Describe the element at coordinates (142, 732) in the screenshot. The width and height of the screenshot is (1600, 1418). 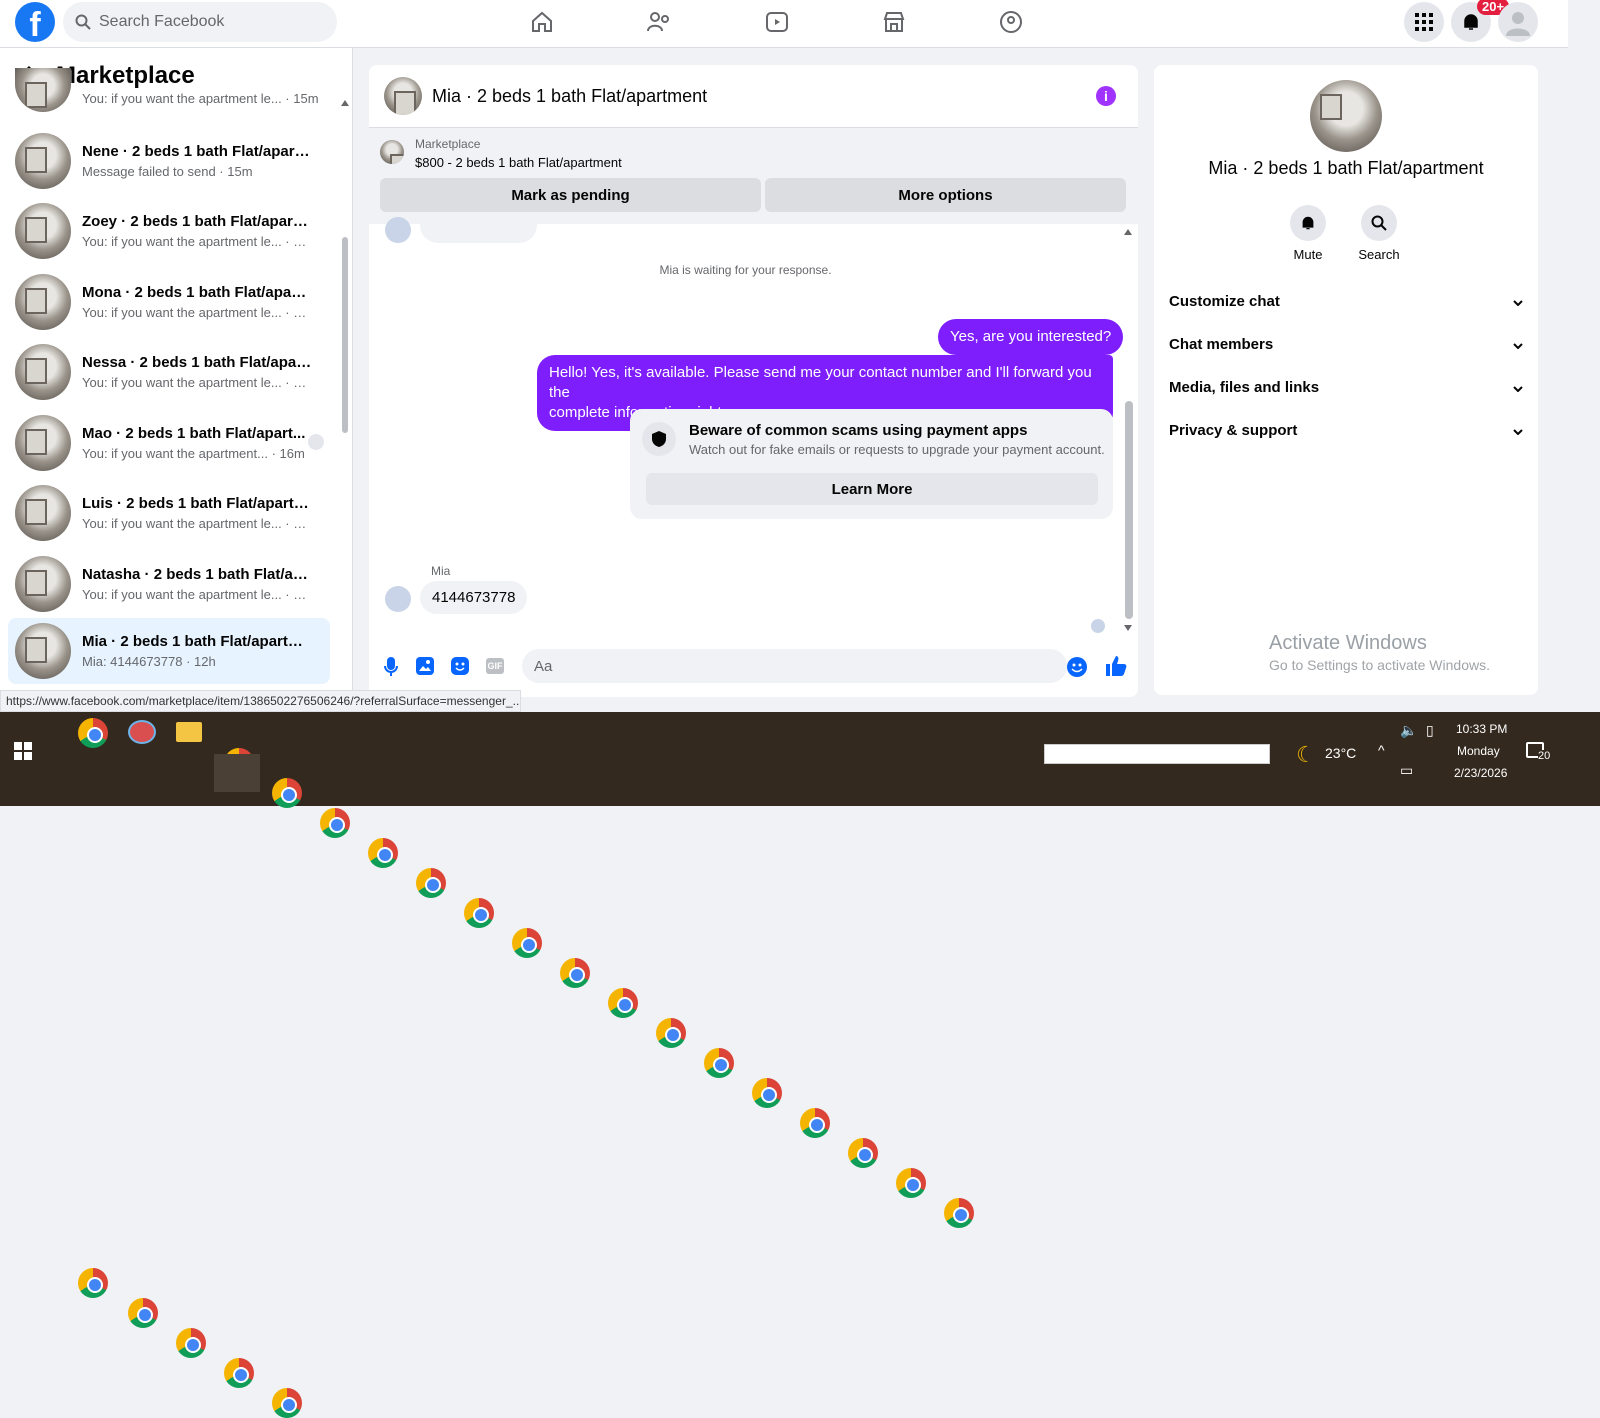
I see `app-icon` at that location.